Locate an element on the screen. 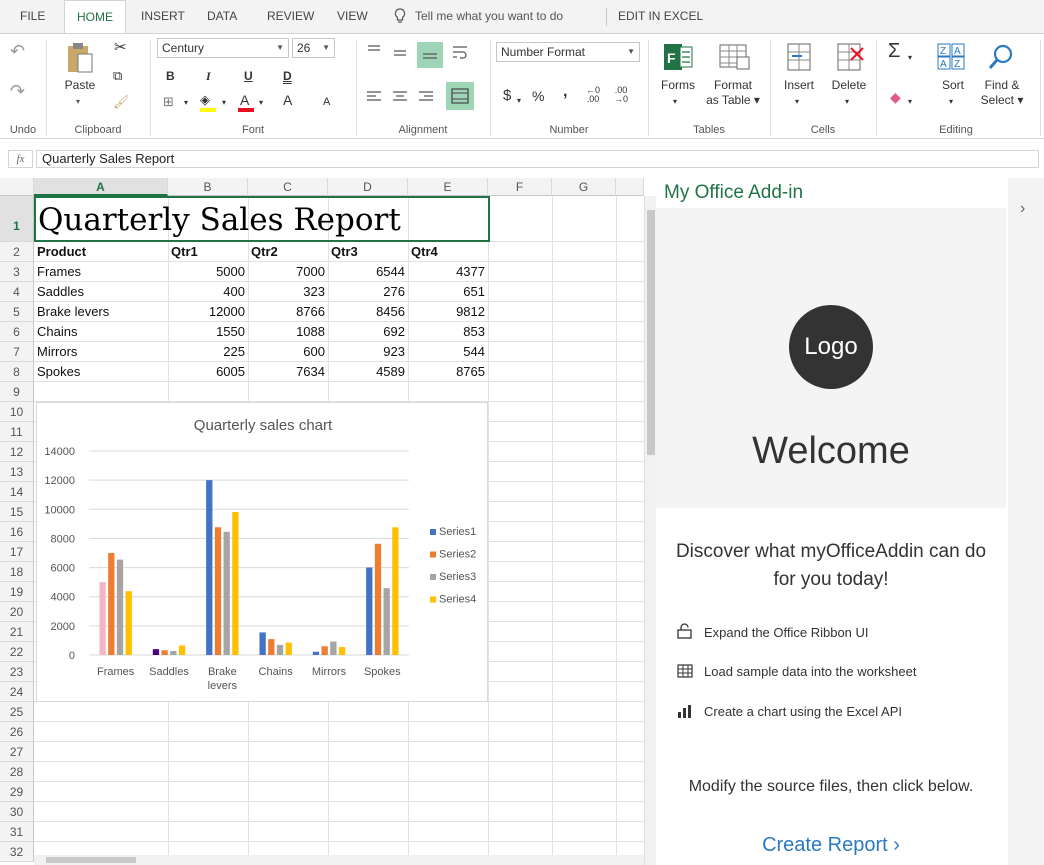  table-cell: 8765 is located at coordinates (448, 372).